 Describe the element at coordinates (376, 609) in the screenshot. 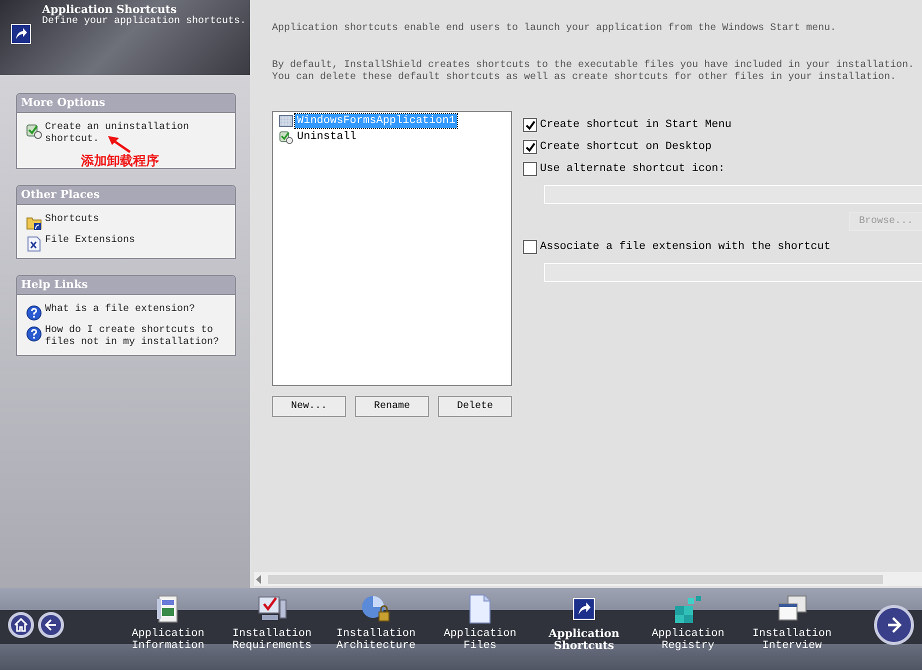

I see `pie-lock-icon` at that location.